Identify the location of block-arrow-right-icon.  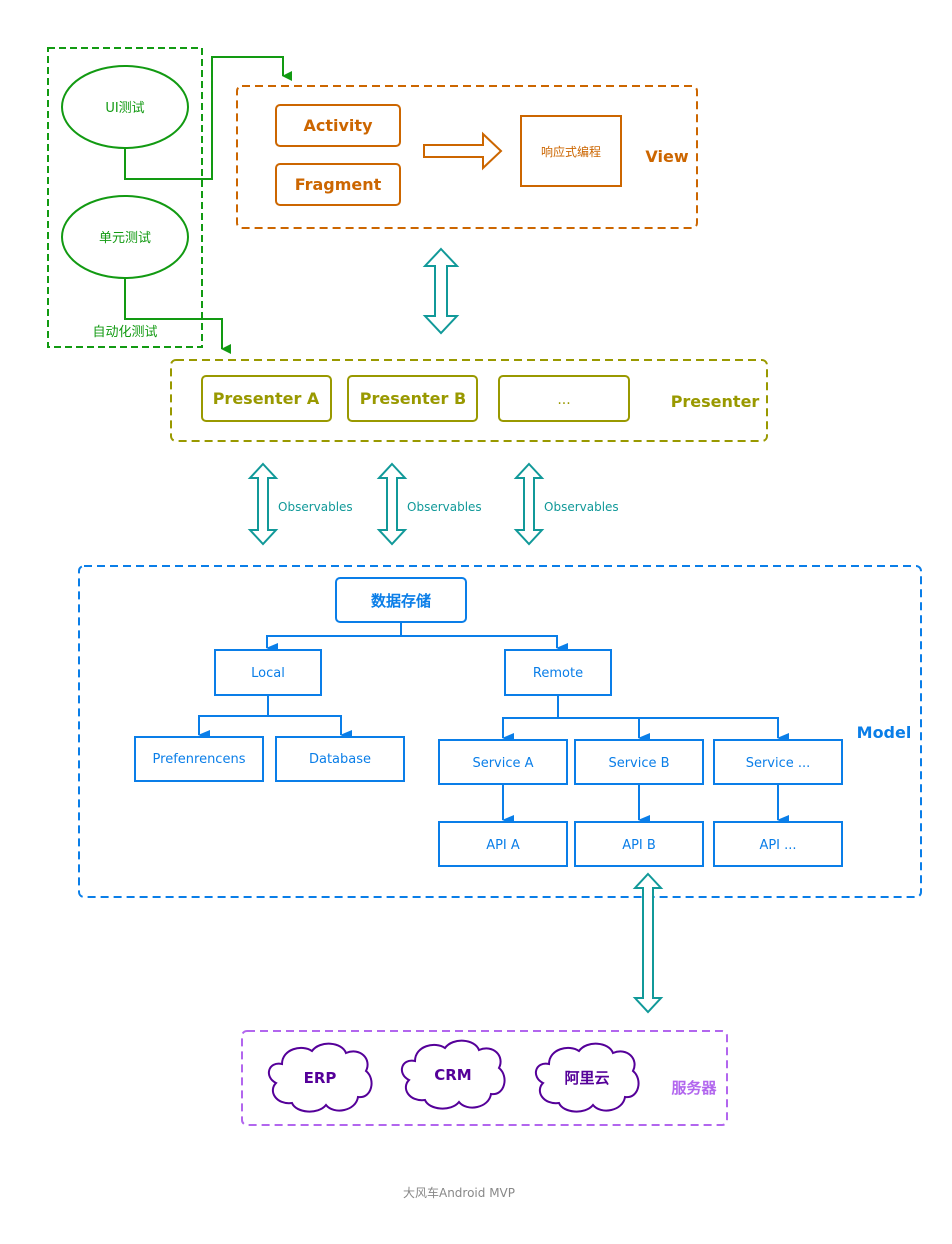
(463, 151).